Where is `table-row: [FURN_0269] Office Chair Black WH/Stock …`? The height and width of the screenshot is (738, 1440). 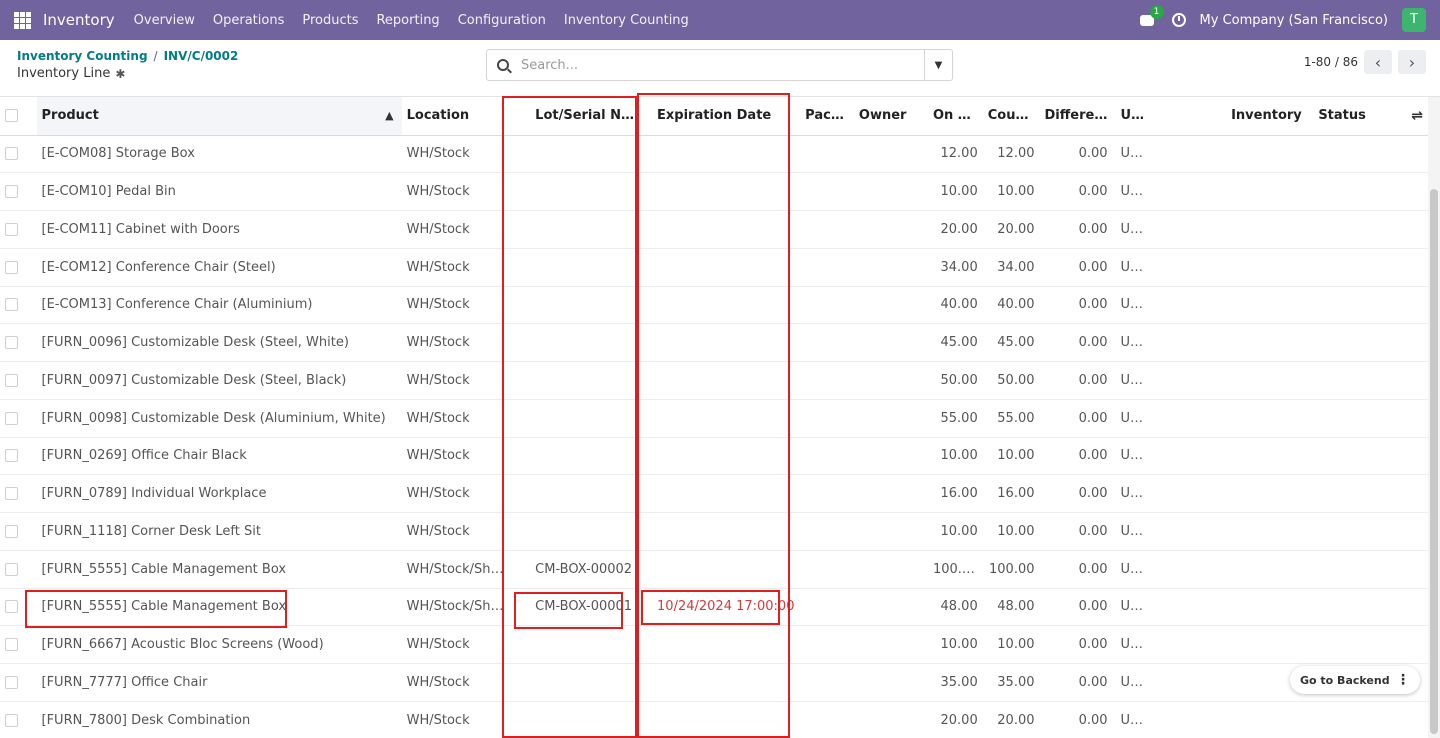 table-row: [FURN_0269] Office Chair Black WH/Stock … is located at coordinates (714, 456).